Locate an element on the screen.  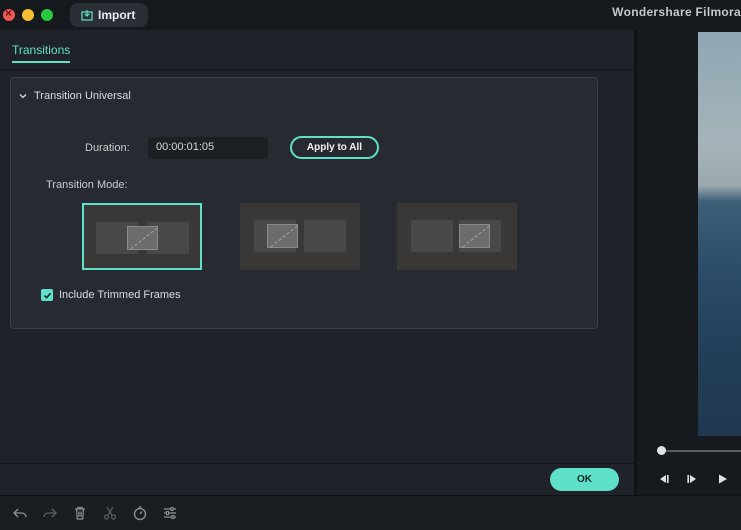
transition-mode-label: Transition Mode: is located at coordinates (87, 185).